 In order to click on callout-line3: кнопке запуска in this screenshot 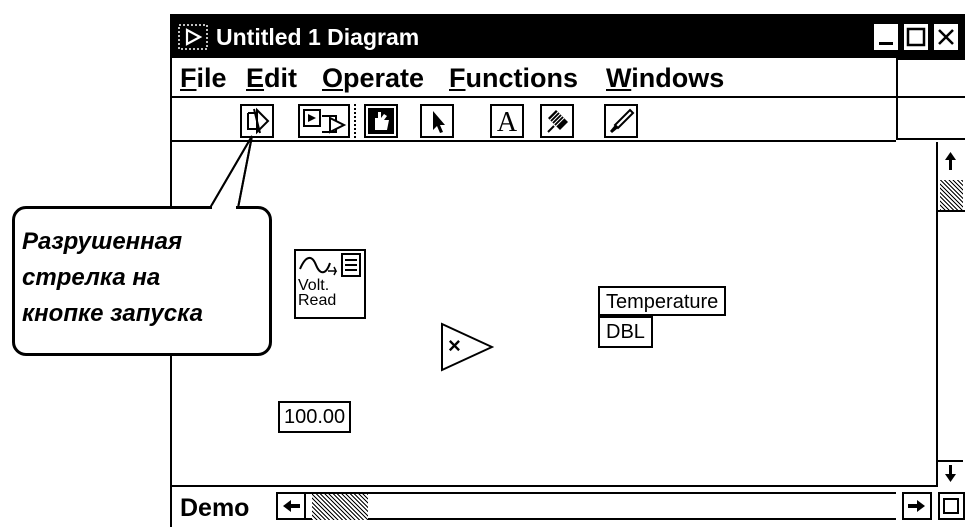, I will do `click(112, 313)`.